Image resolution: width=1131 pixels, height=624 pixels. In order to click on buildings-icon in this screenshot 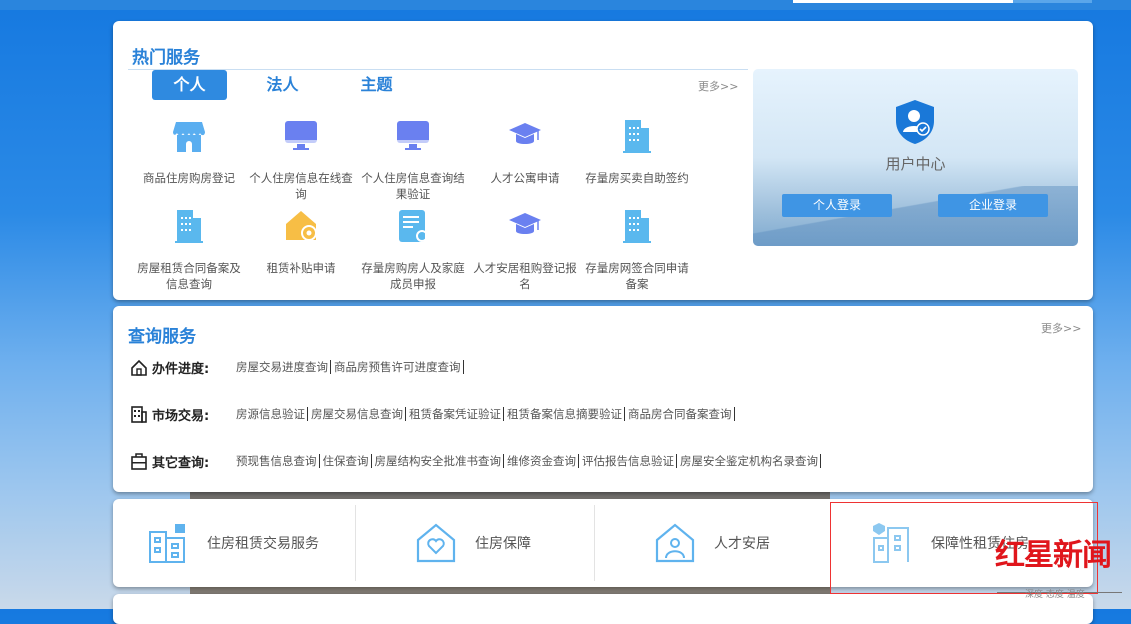, I will do `click(167, 543)`.